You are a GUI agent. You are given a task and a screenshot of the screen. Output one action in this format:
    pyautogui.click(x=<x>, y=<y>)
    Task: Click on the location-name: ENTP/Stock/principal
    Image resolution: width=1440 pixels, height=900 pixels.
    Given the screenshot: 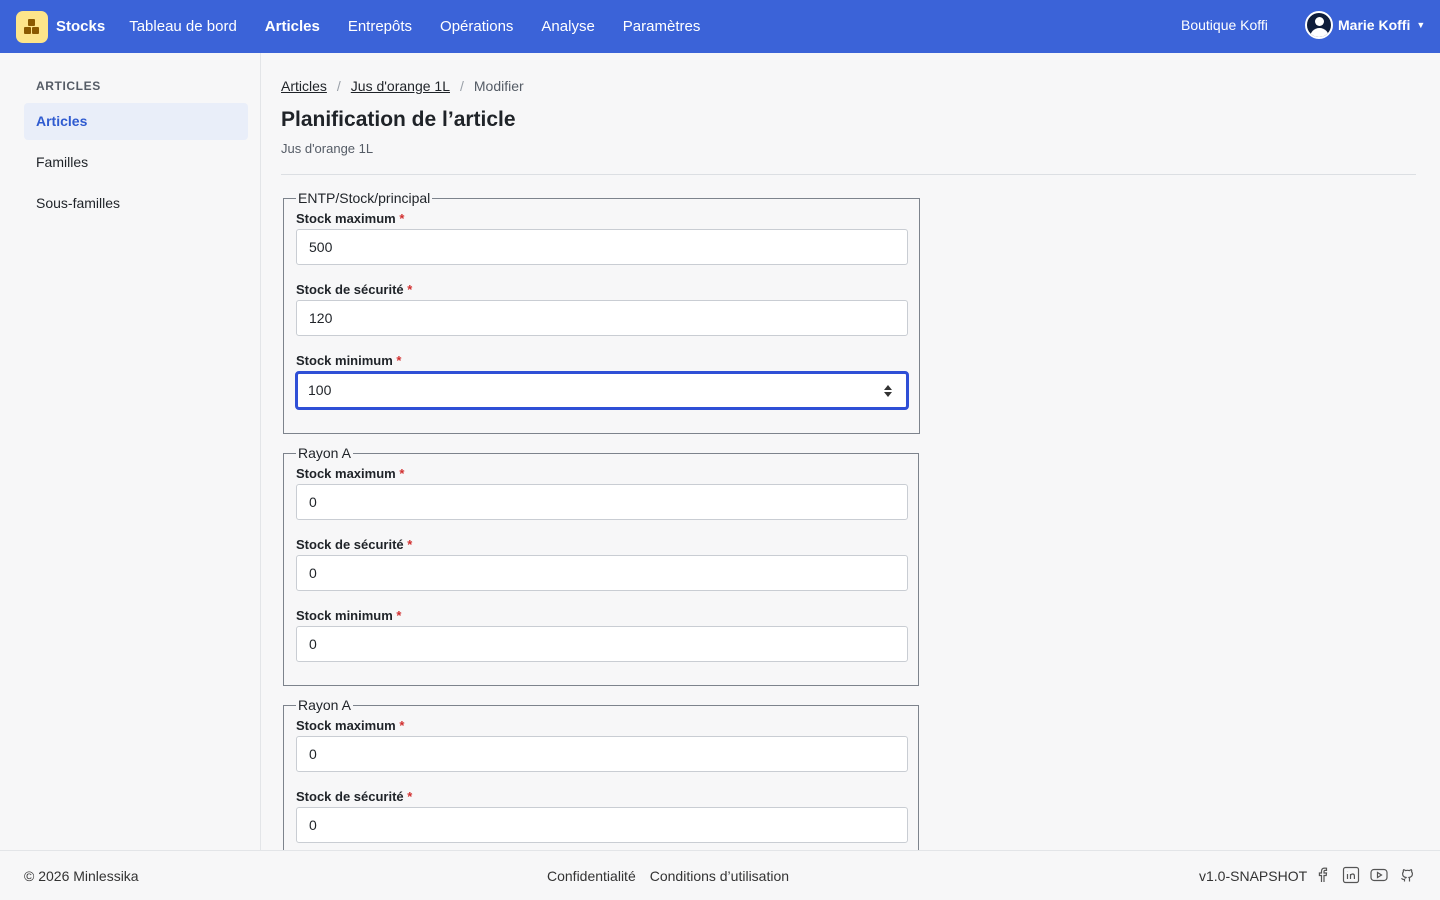 What is the action you would take?
    pyautogui.click(x=364, y=198)
    